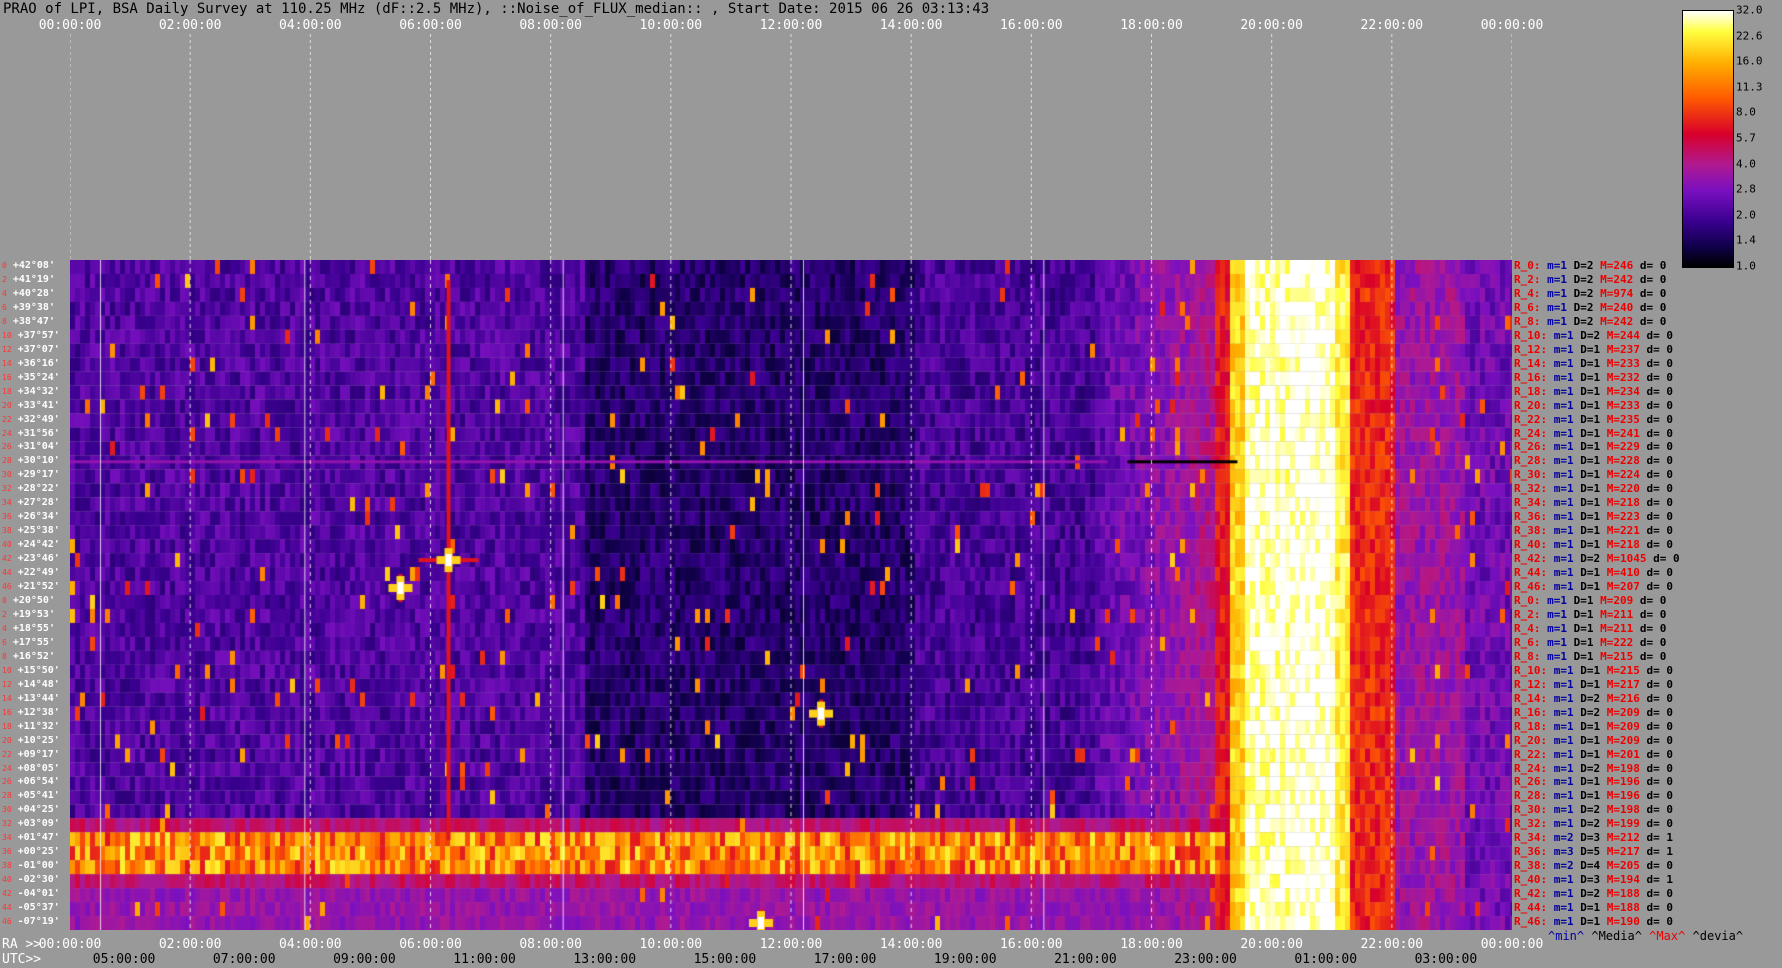 The width and height of the screenshot is (1782, 968). What do you see at coordinates (7, 684) in the screenshot?
I see `beam-index: 12` at bounding box center [7, 684].